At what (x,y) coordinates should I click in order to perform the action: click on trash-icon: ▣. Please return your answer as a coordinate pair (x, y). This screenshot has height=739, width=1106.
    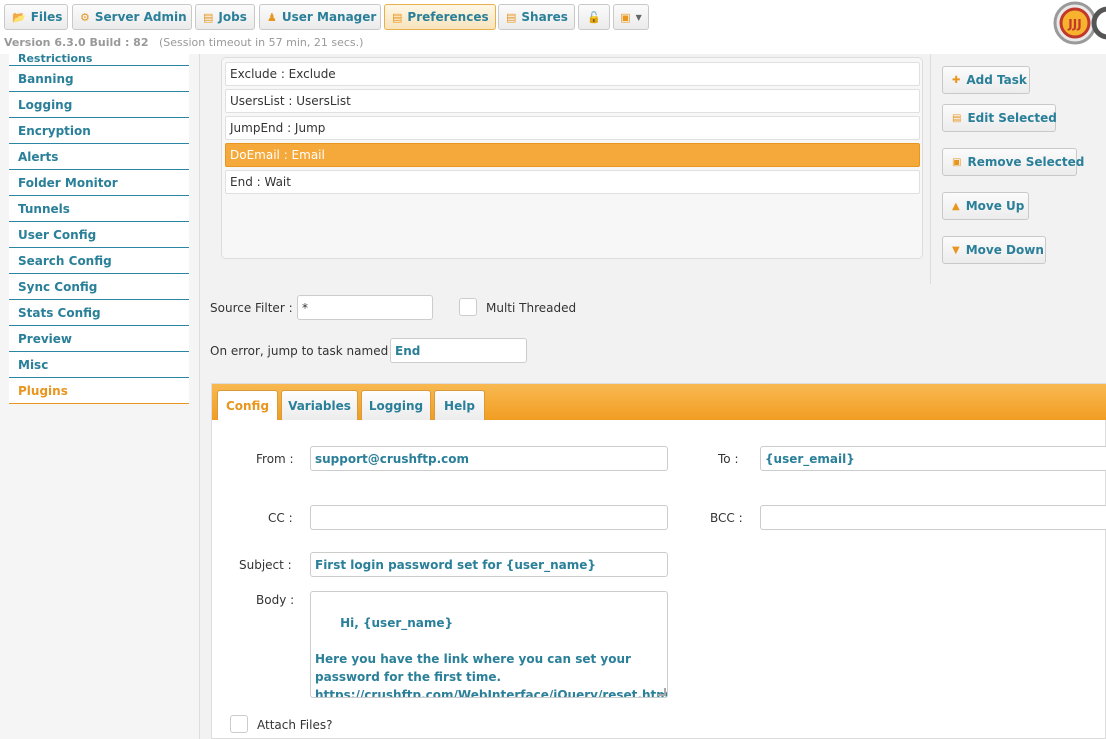
    Looking at the image, I should click on (957, 162).